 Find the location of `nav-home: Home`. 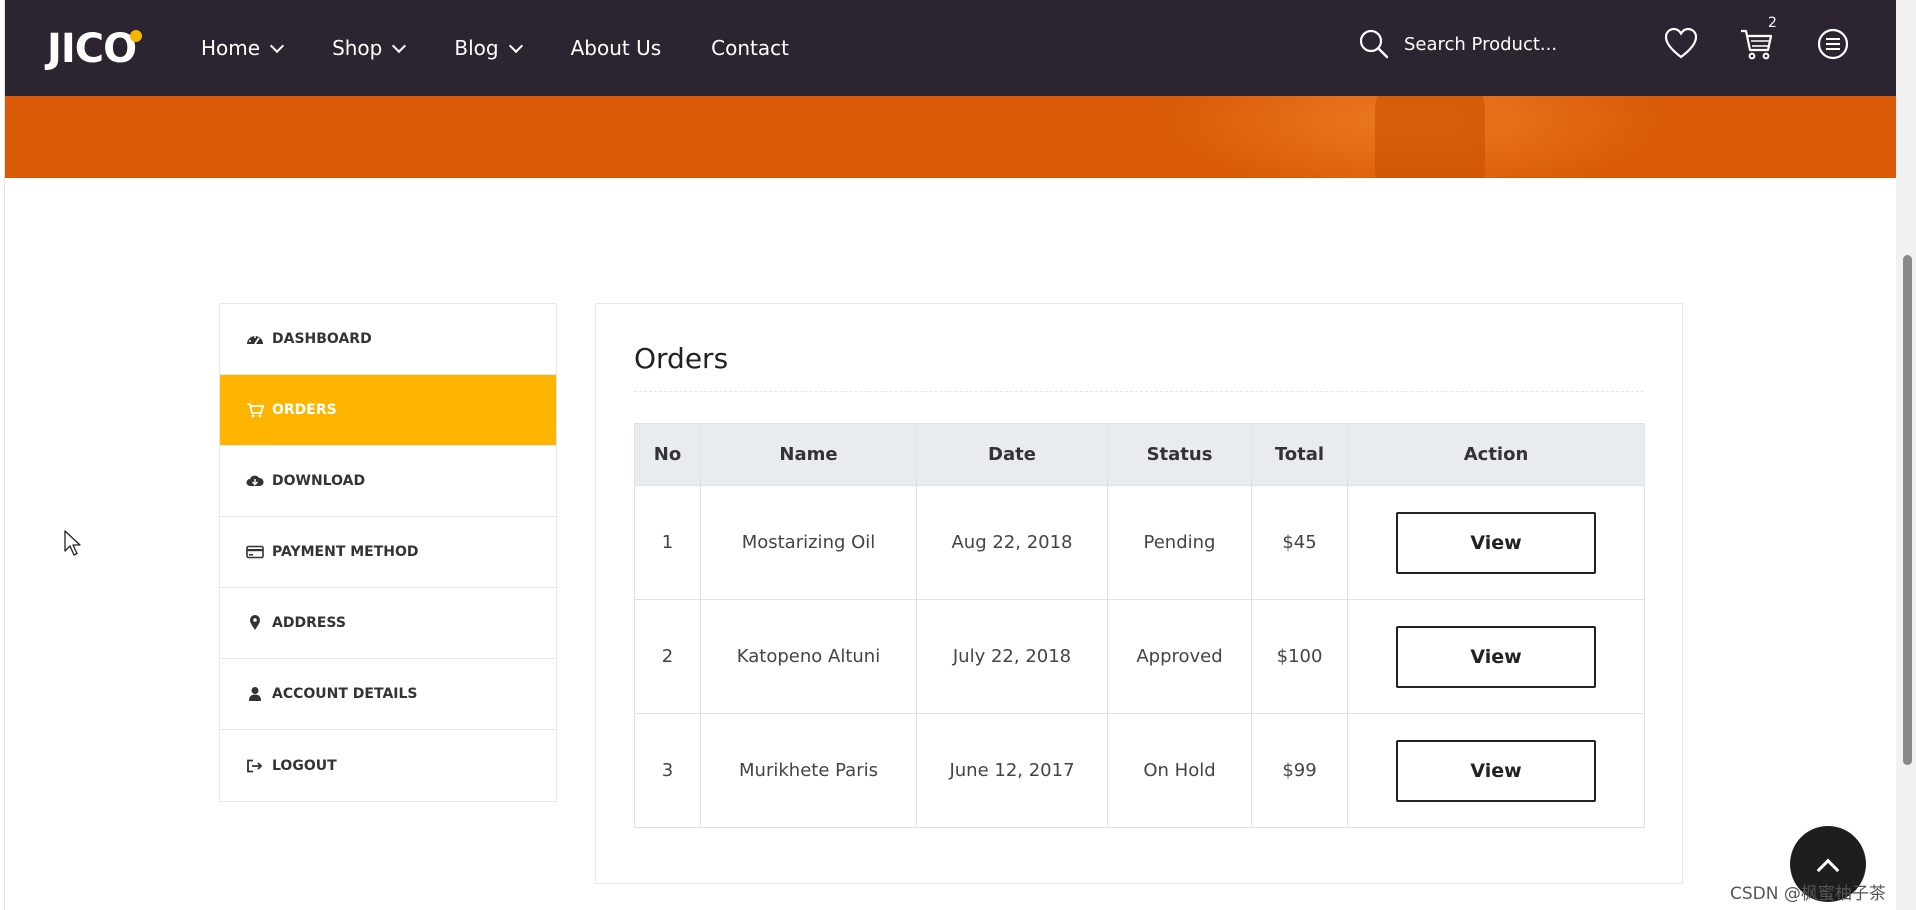

nav-home: Home is located at coordinates (243, 48).